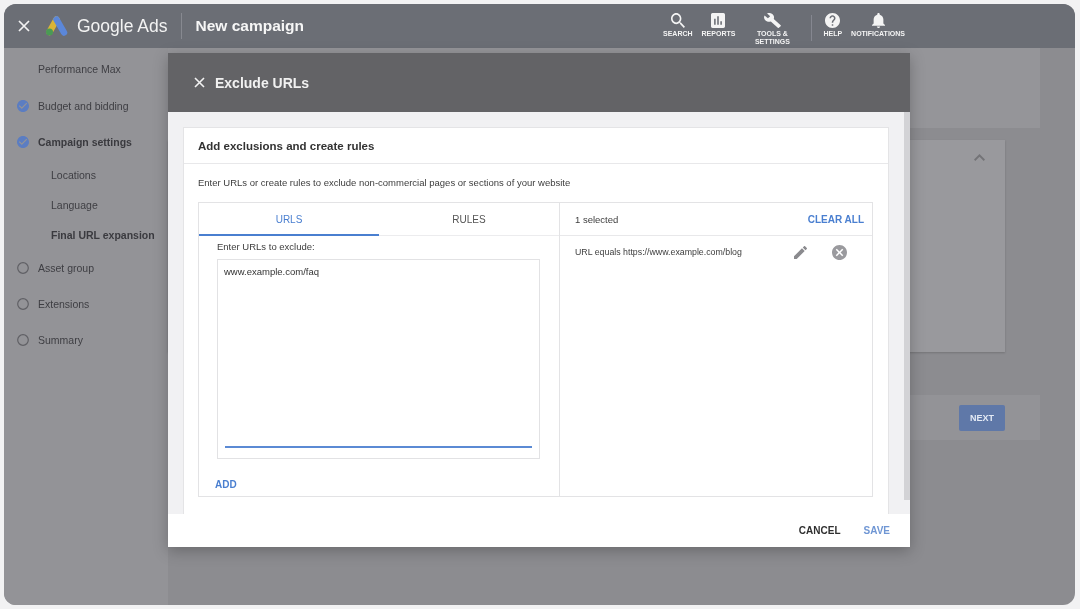 This screenshot has height=609, width=1080. What do you see at coordinates (597, 219) in the screenshot?
I see `selected-count: 1 selected` at bounding box center [597, 219].